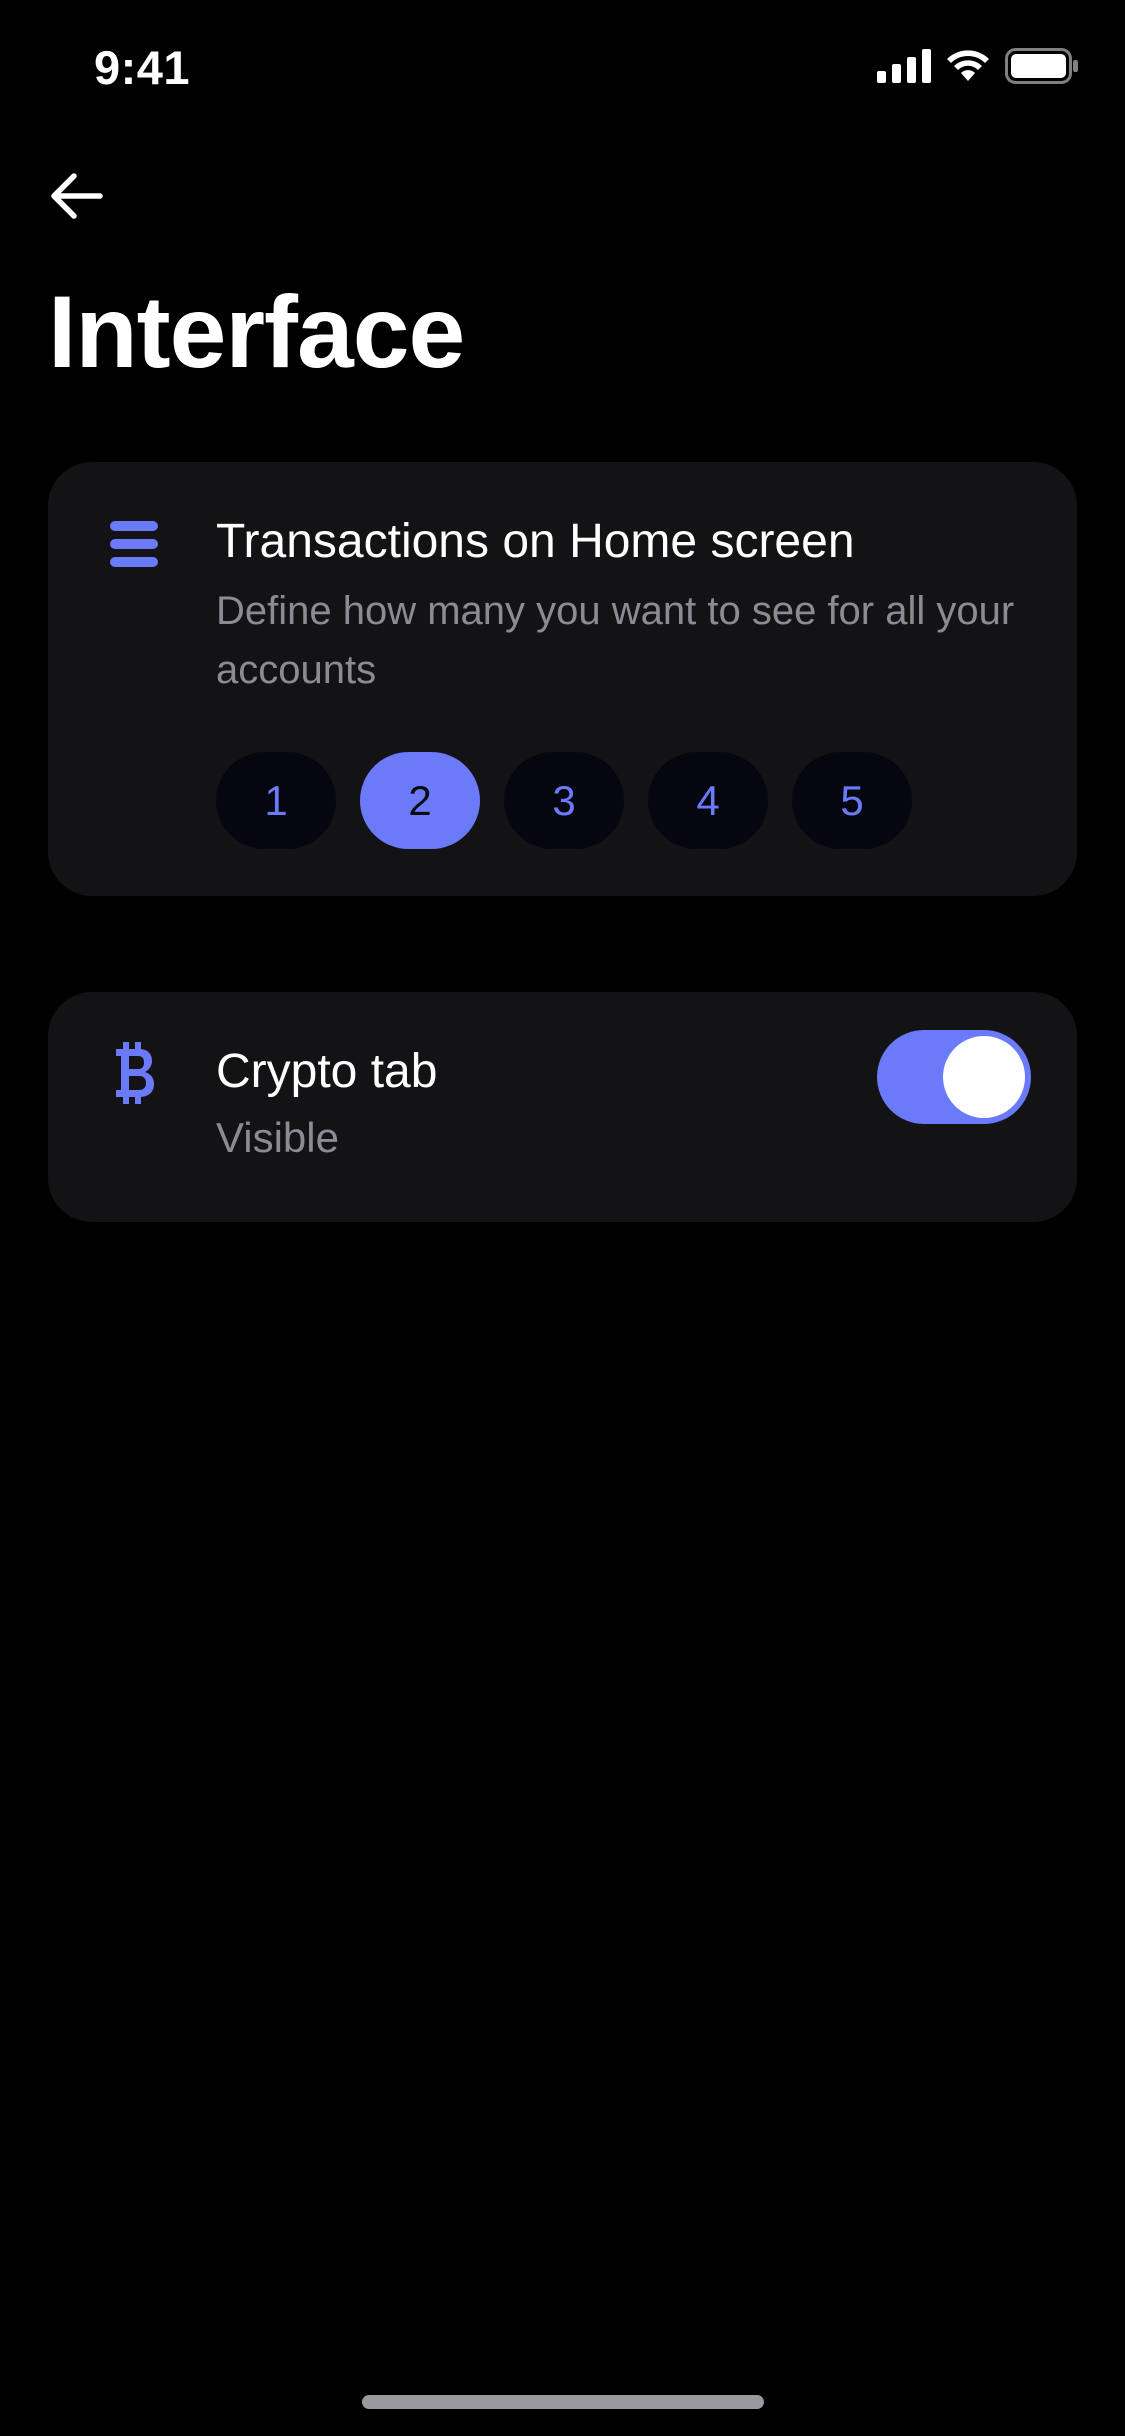 Image resolution: width=1125 pixels, height=2436 pixels. Describe the element at coordinates (984, 1077) in the screenshot. I see `toggle-knob` at that location.